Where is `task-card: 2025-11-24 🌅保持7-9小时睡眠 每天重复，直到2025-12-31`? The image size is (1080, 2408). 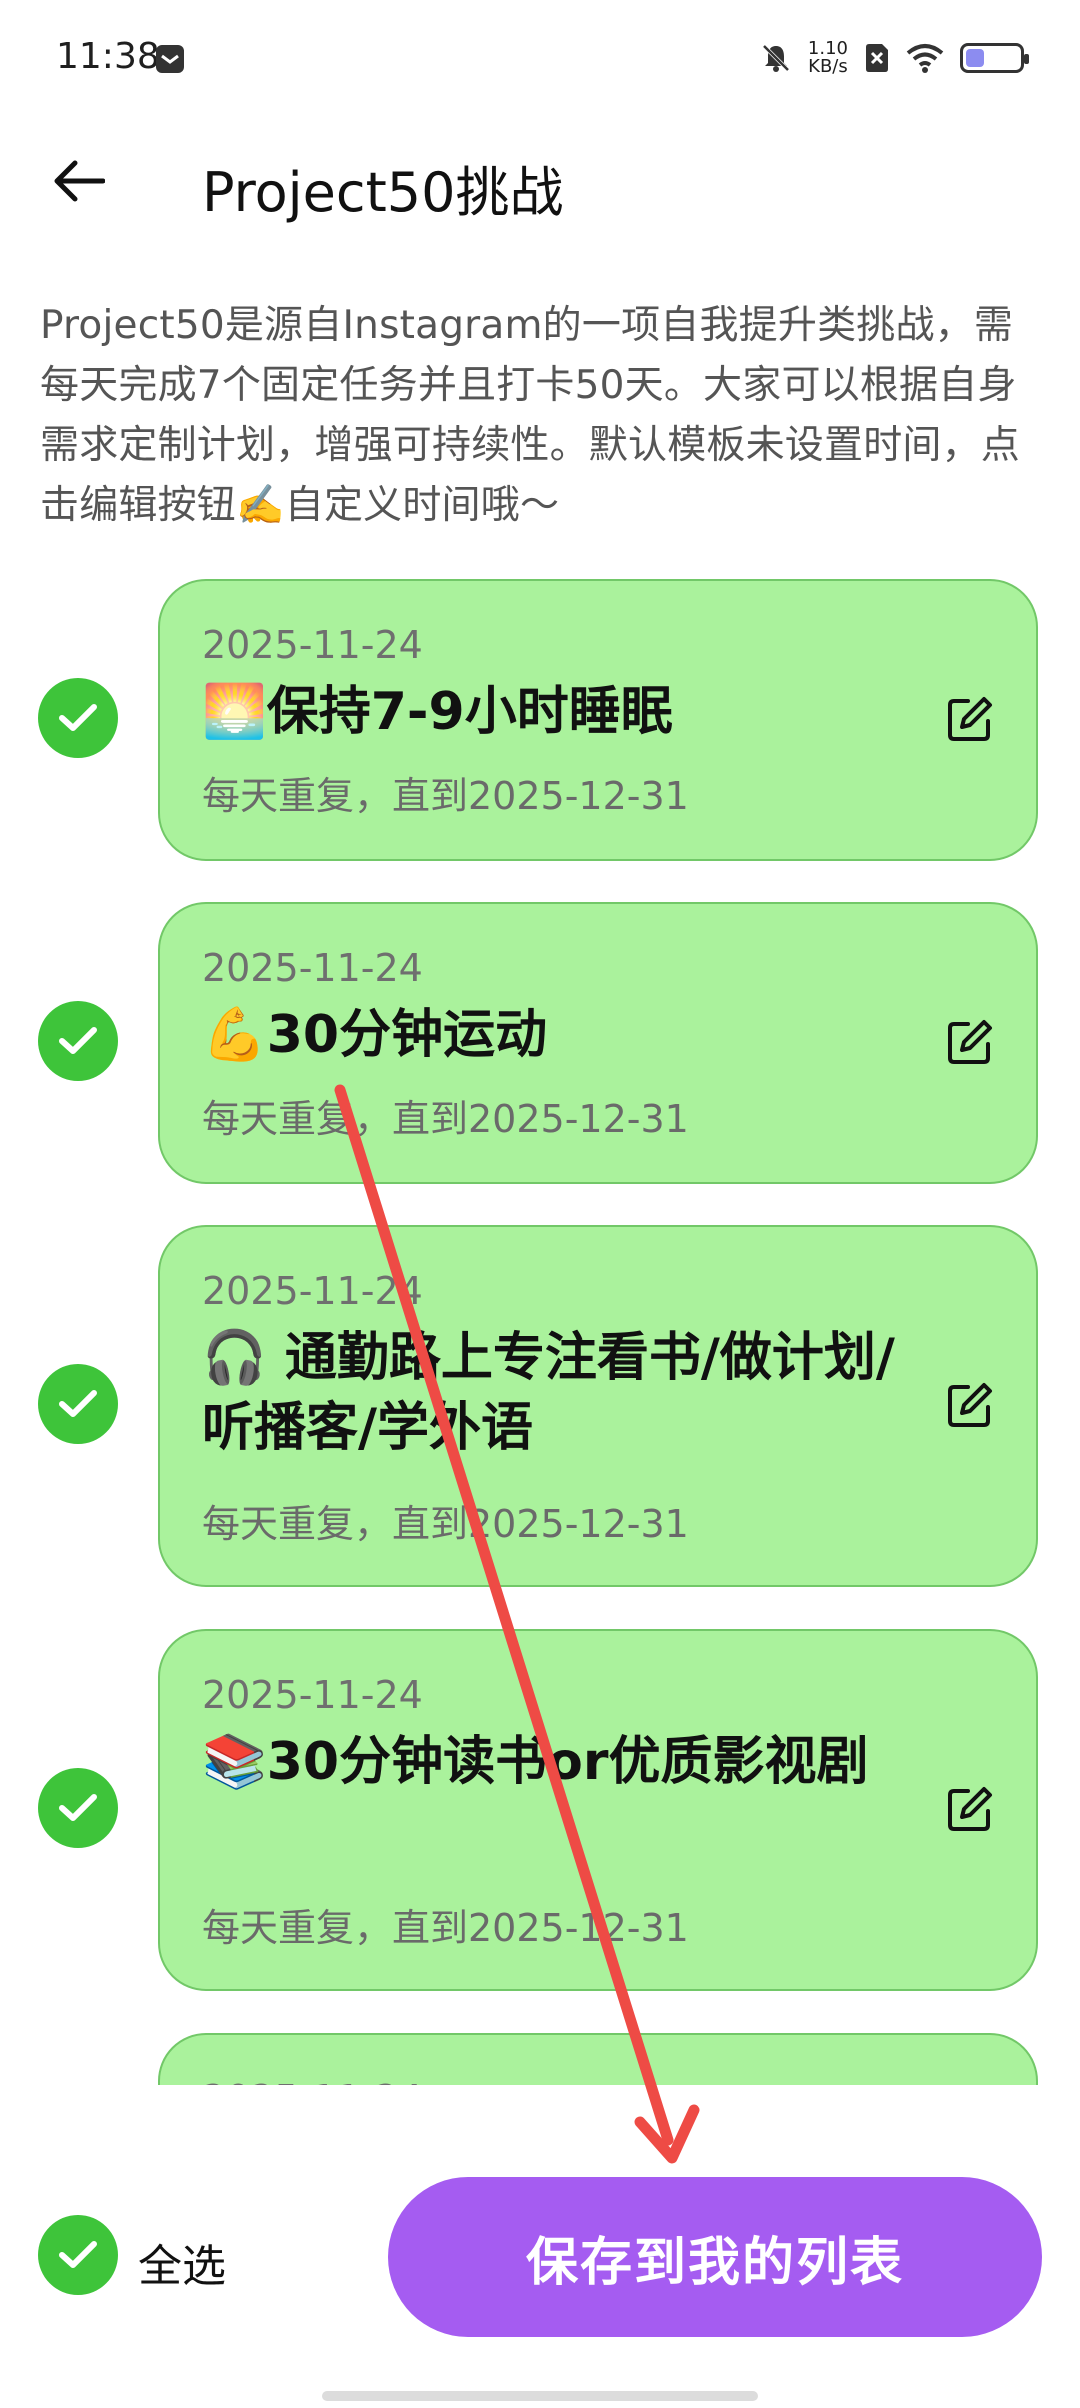 task-card: 2025-11-24 🌅保持7-9小时睡眠 每天重复，直到2025-12-31 is located at coordinates (598, 720).